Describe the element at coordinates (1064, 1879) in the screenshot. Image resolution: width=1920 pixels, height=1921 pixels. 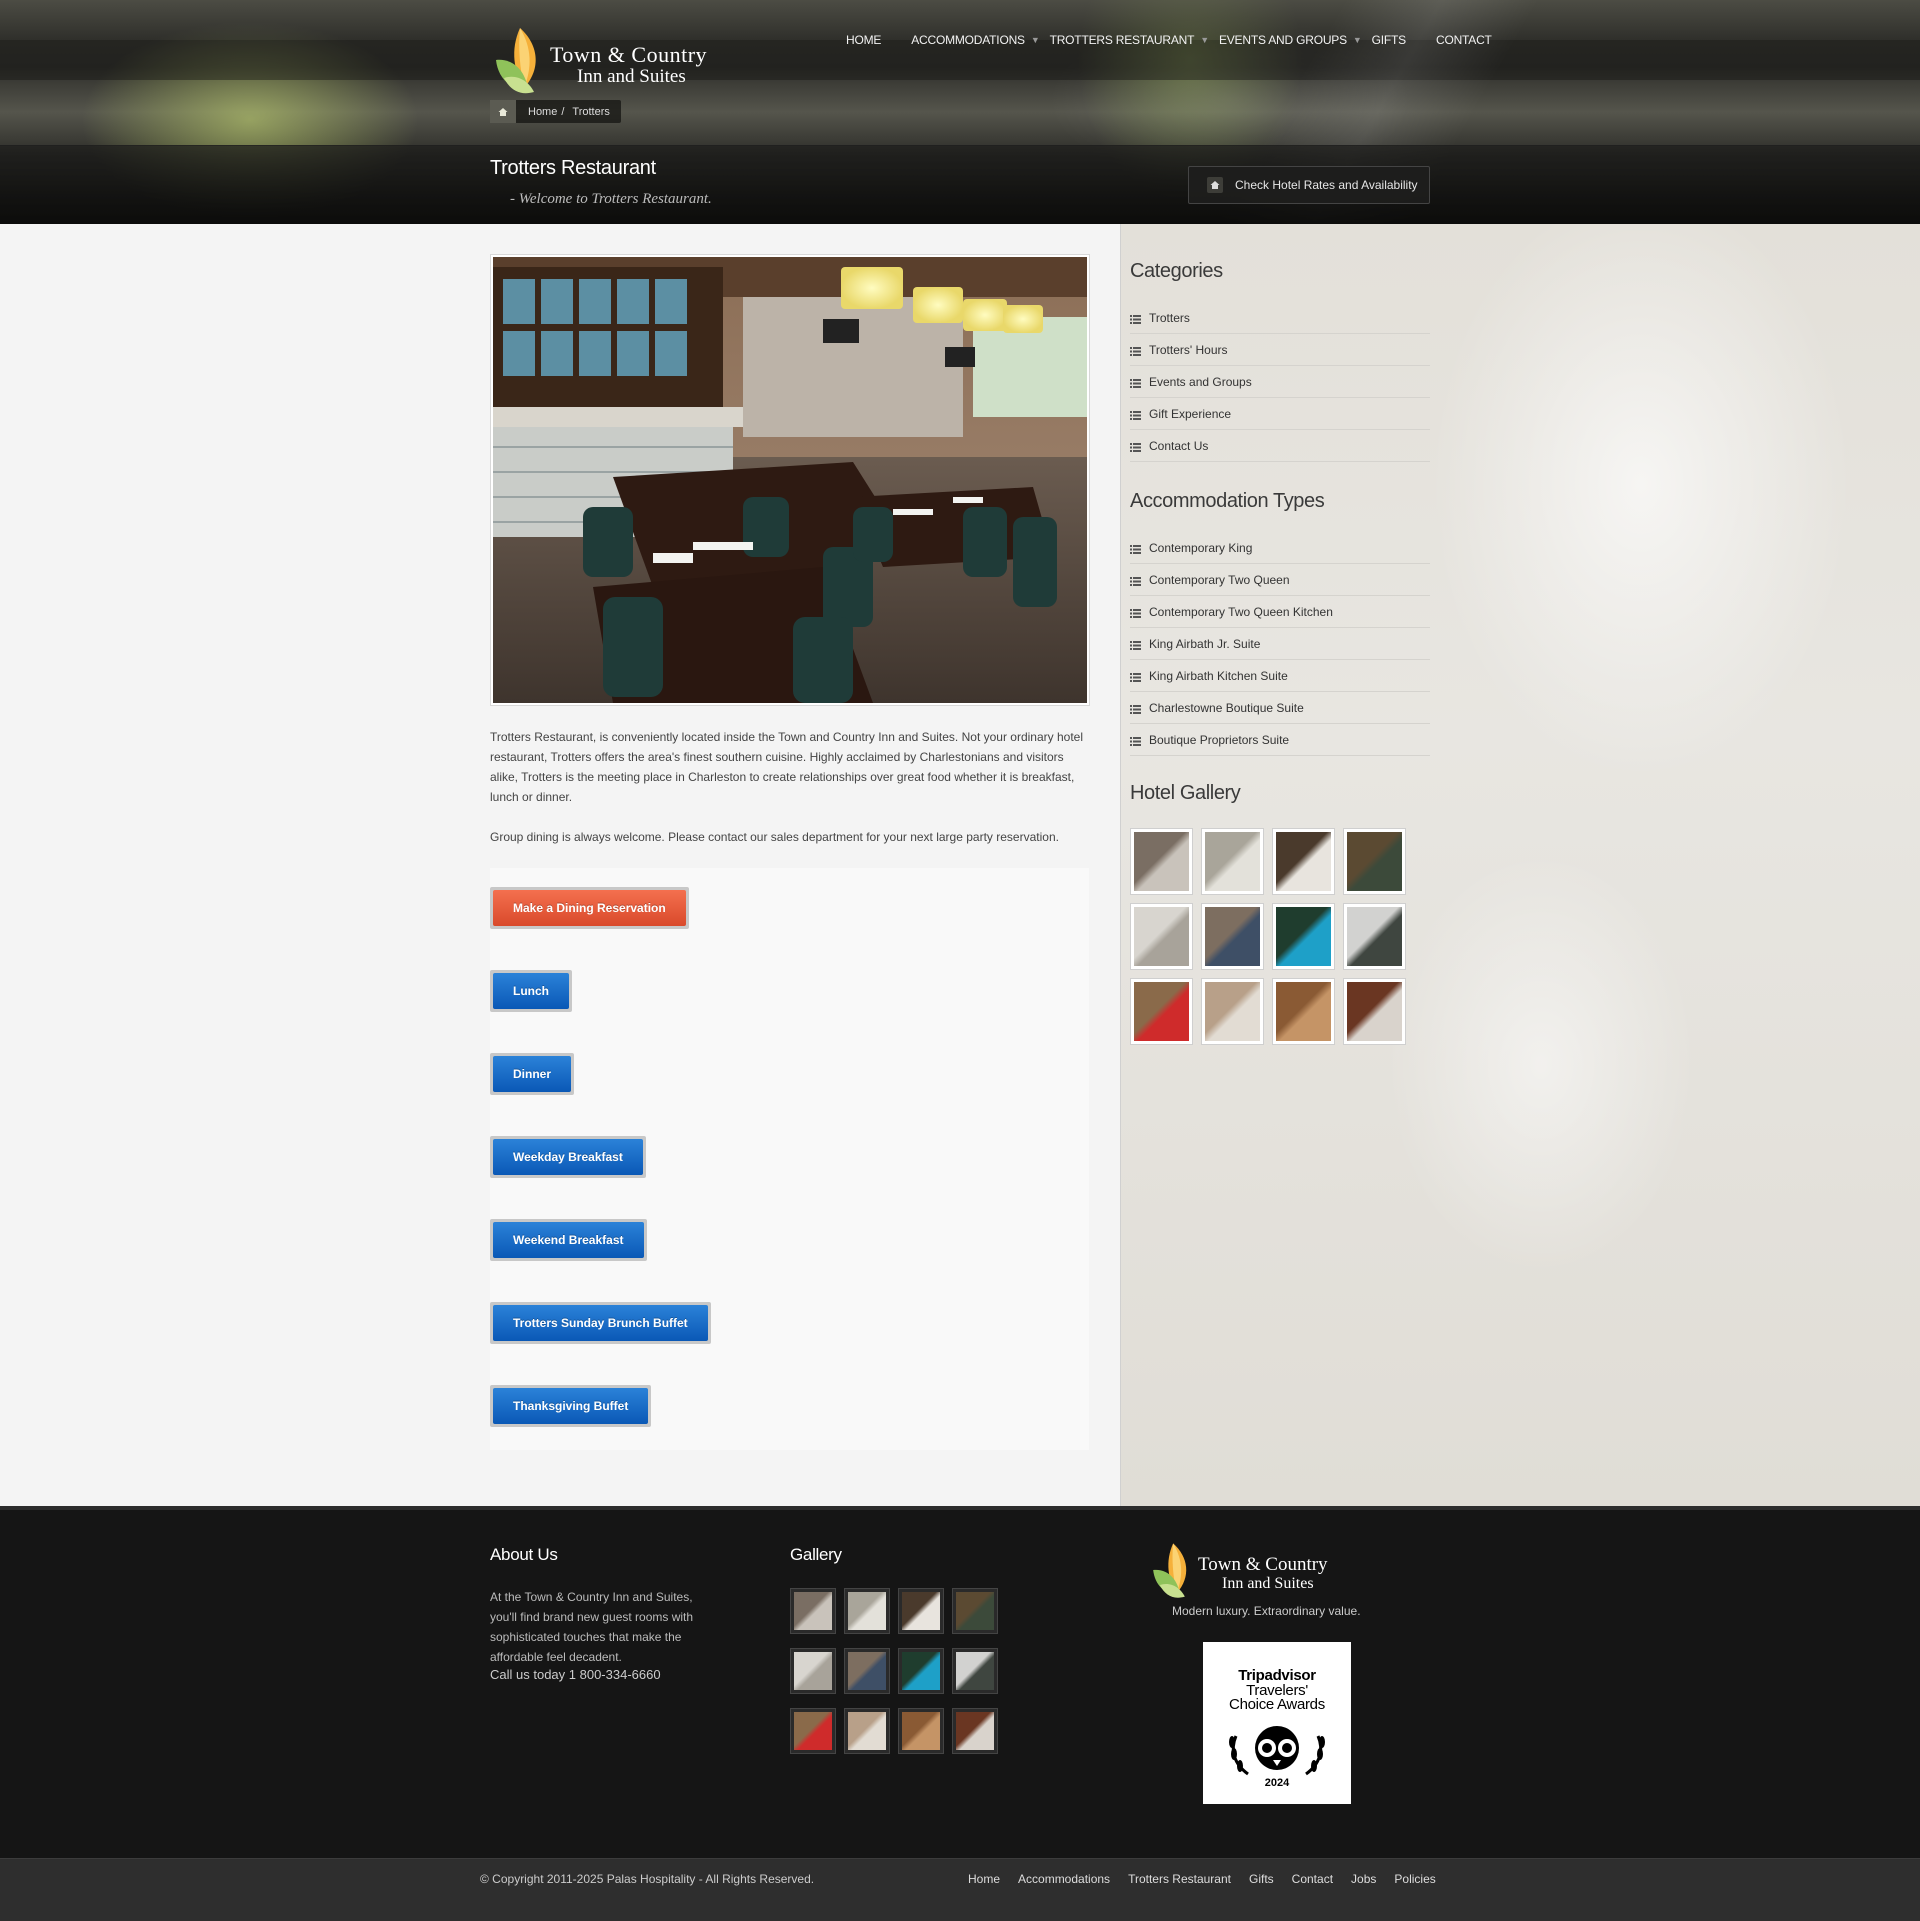
I see `footer-link: Accommodations` at that location.